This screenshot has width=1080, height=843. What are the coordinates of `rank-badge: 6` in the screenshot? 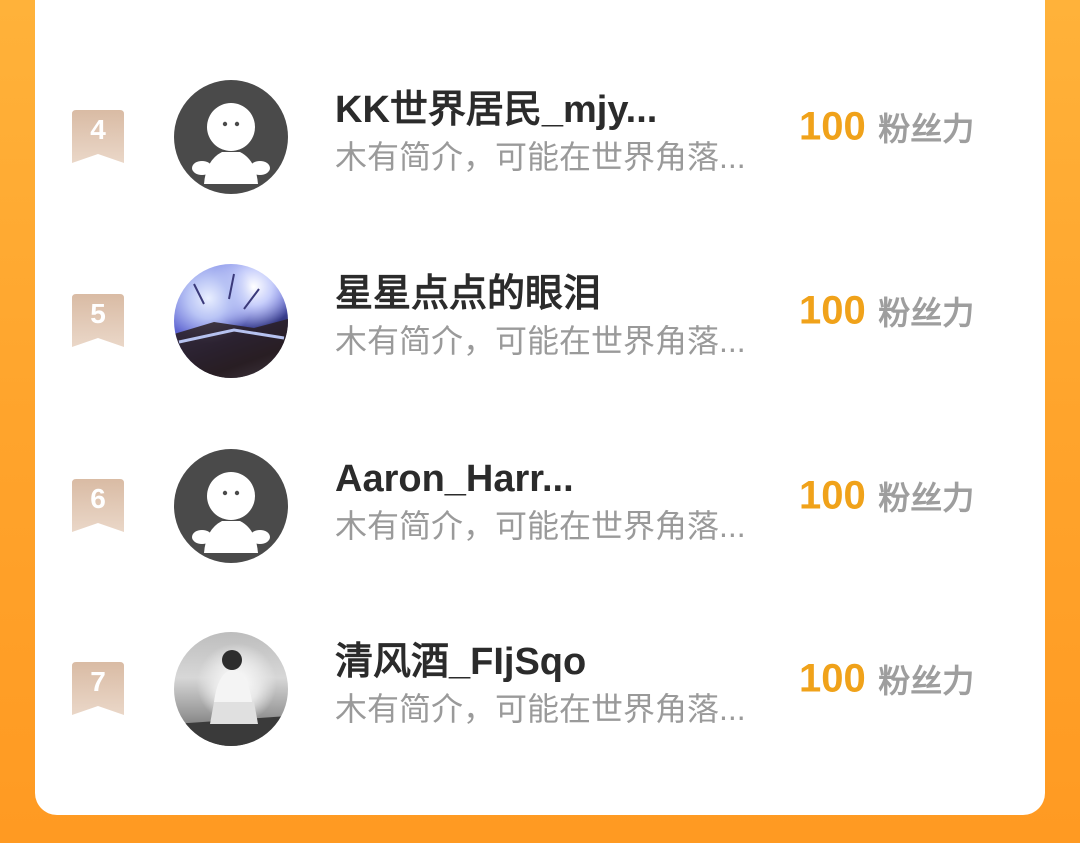 It's located at (98, 505).